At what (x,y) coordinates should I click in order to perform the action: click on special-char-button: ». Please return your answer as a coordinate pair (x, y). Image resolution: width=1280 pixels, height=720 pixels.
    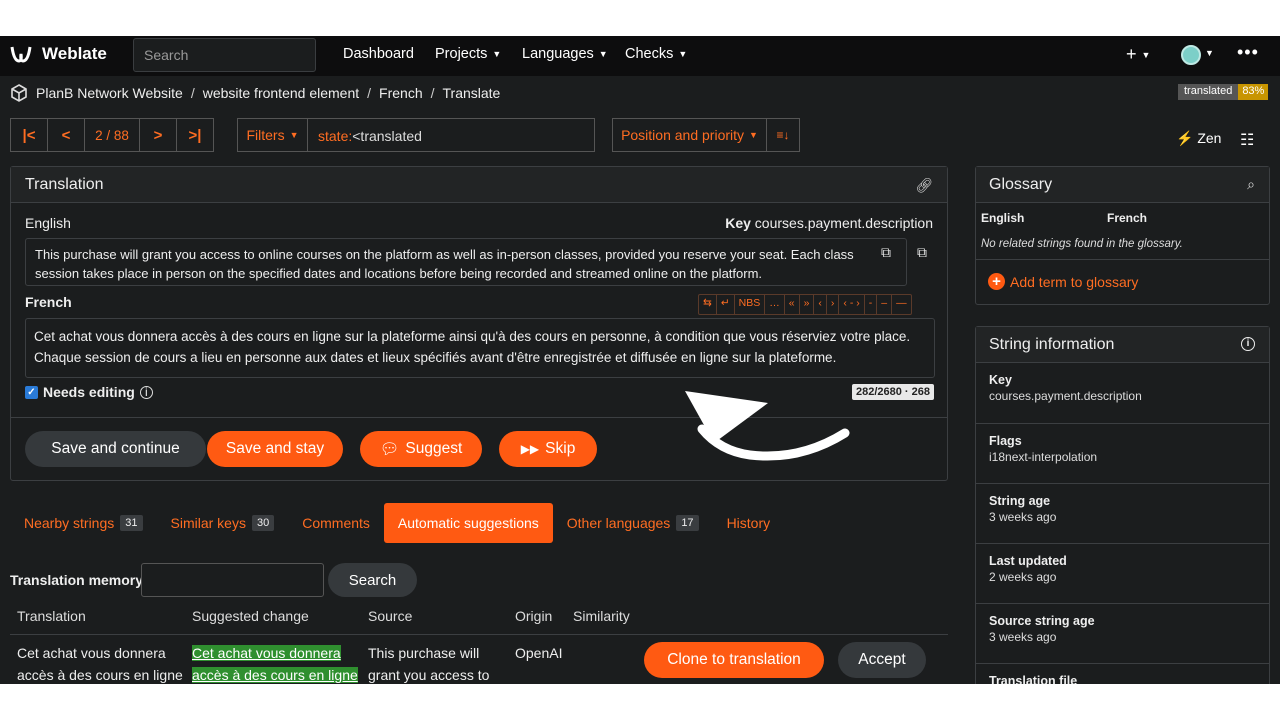
    Looking at the image, I should click on (806, 304).